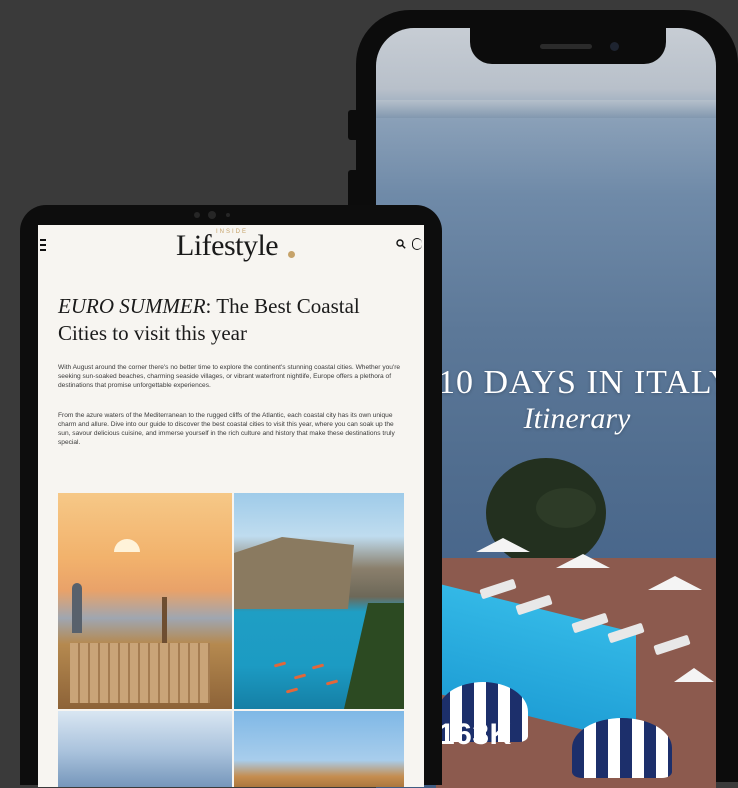 The image size is (738, 788). Describe the element at coordinates (145, 601) in the screenshot. I see `barcelona-photo` at that location.